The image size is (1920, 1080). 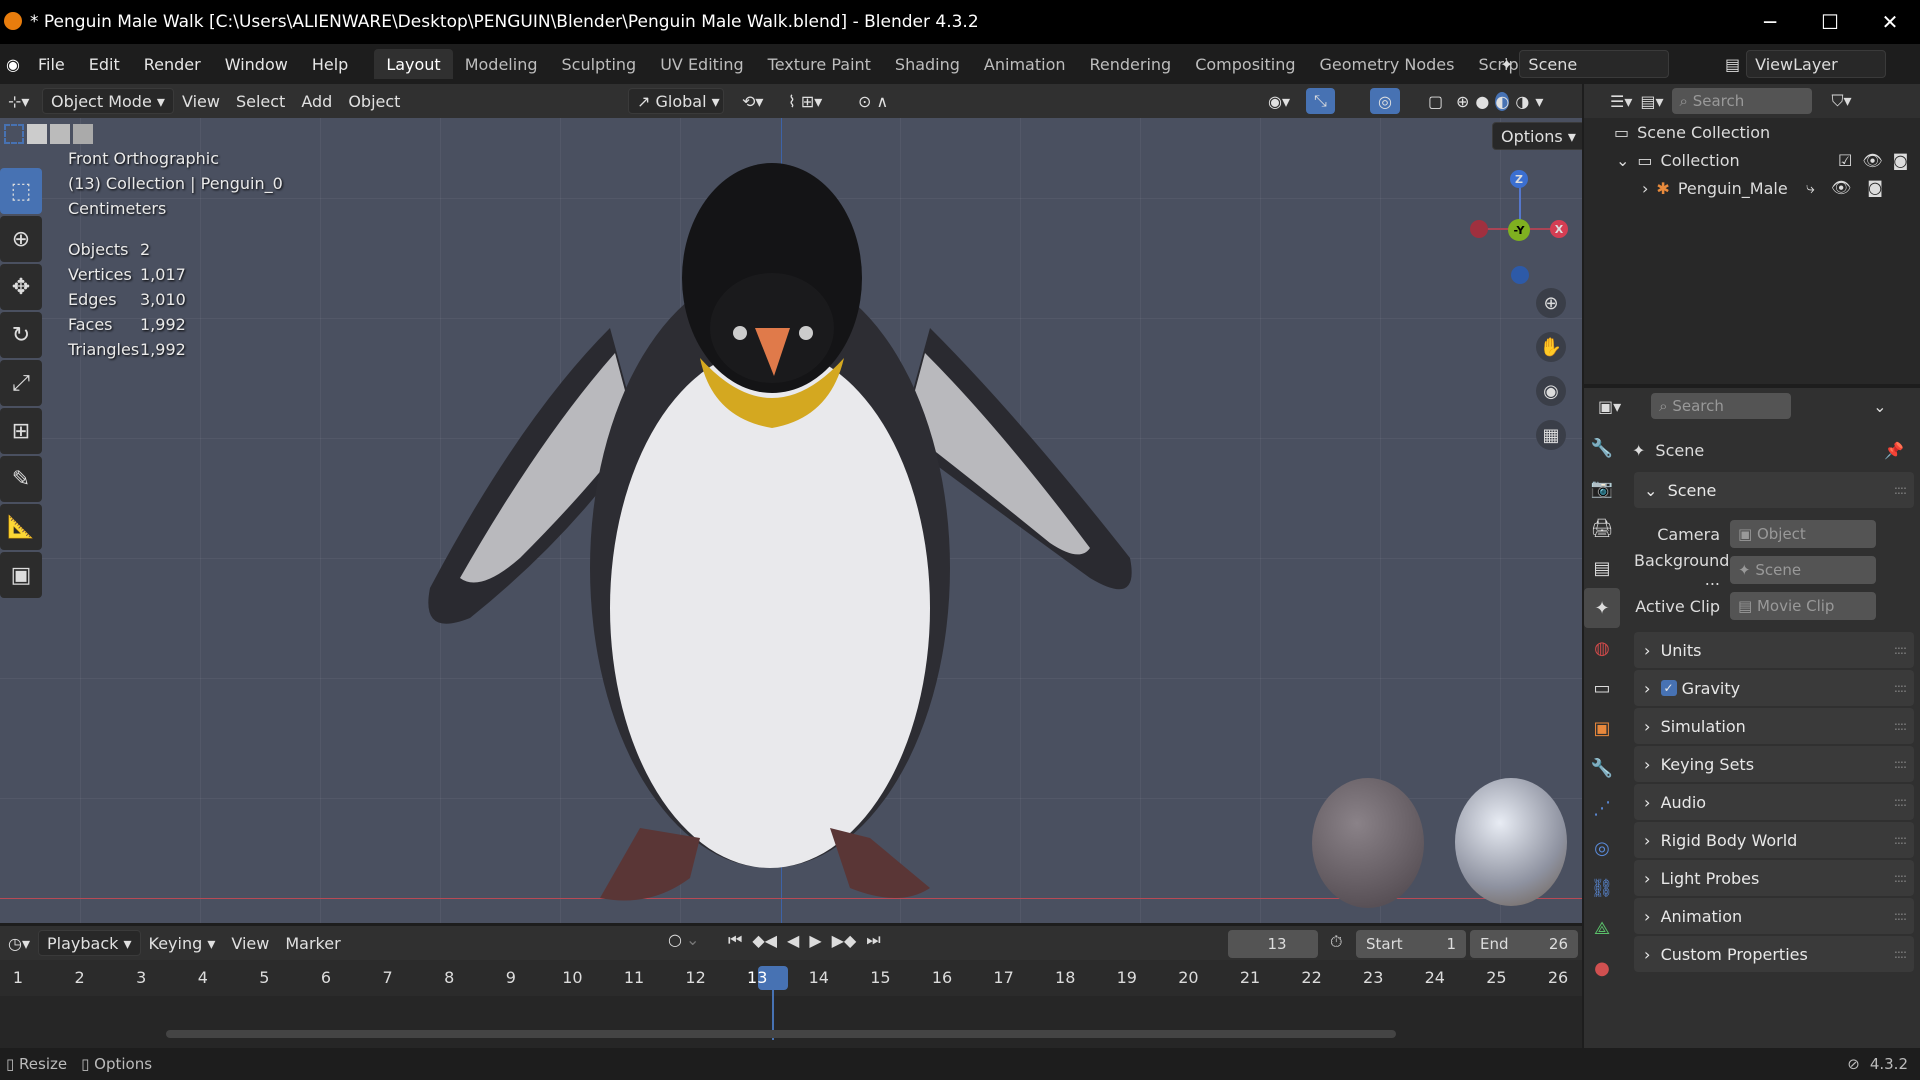 What do you see at coordinates (1894, 450) in the screenshot?
I see `pin-icon: 📌` at bounding box center [1894, 450].